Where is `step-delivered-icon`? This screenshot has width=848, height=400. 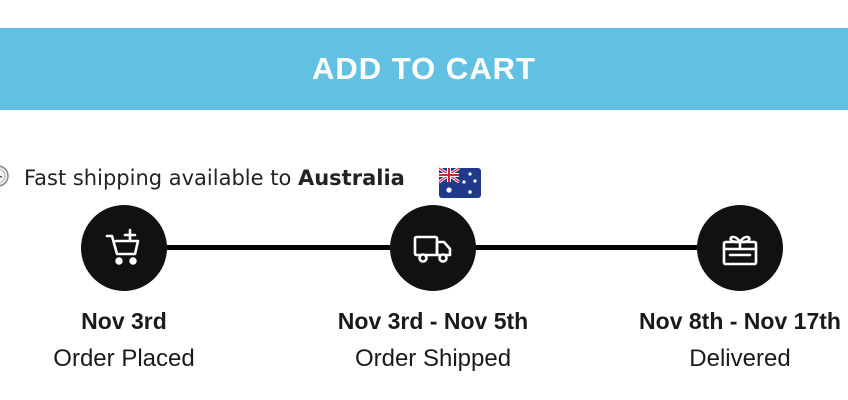
step-delivered-icon is located at coordinates (740, 248).